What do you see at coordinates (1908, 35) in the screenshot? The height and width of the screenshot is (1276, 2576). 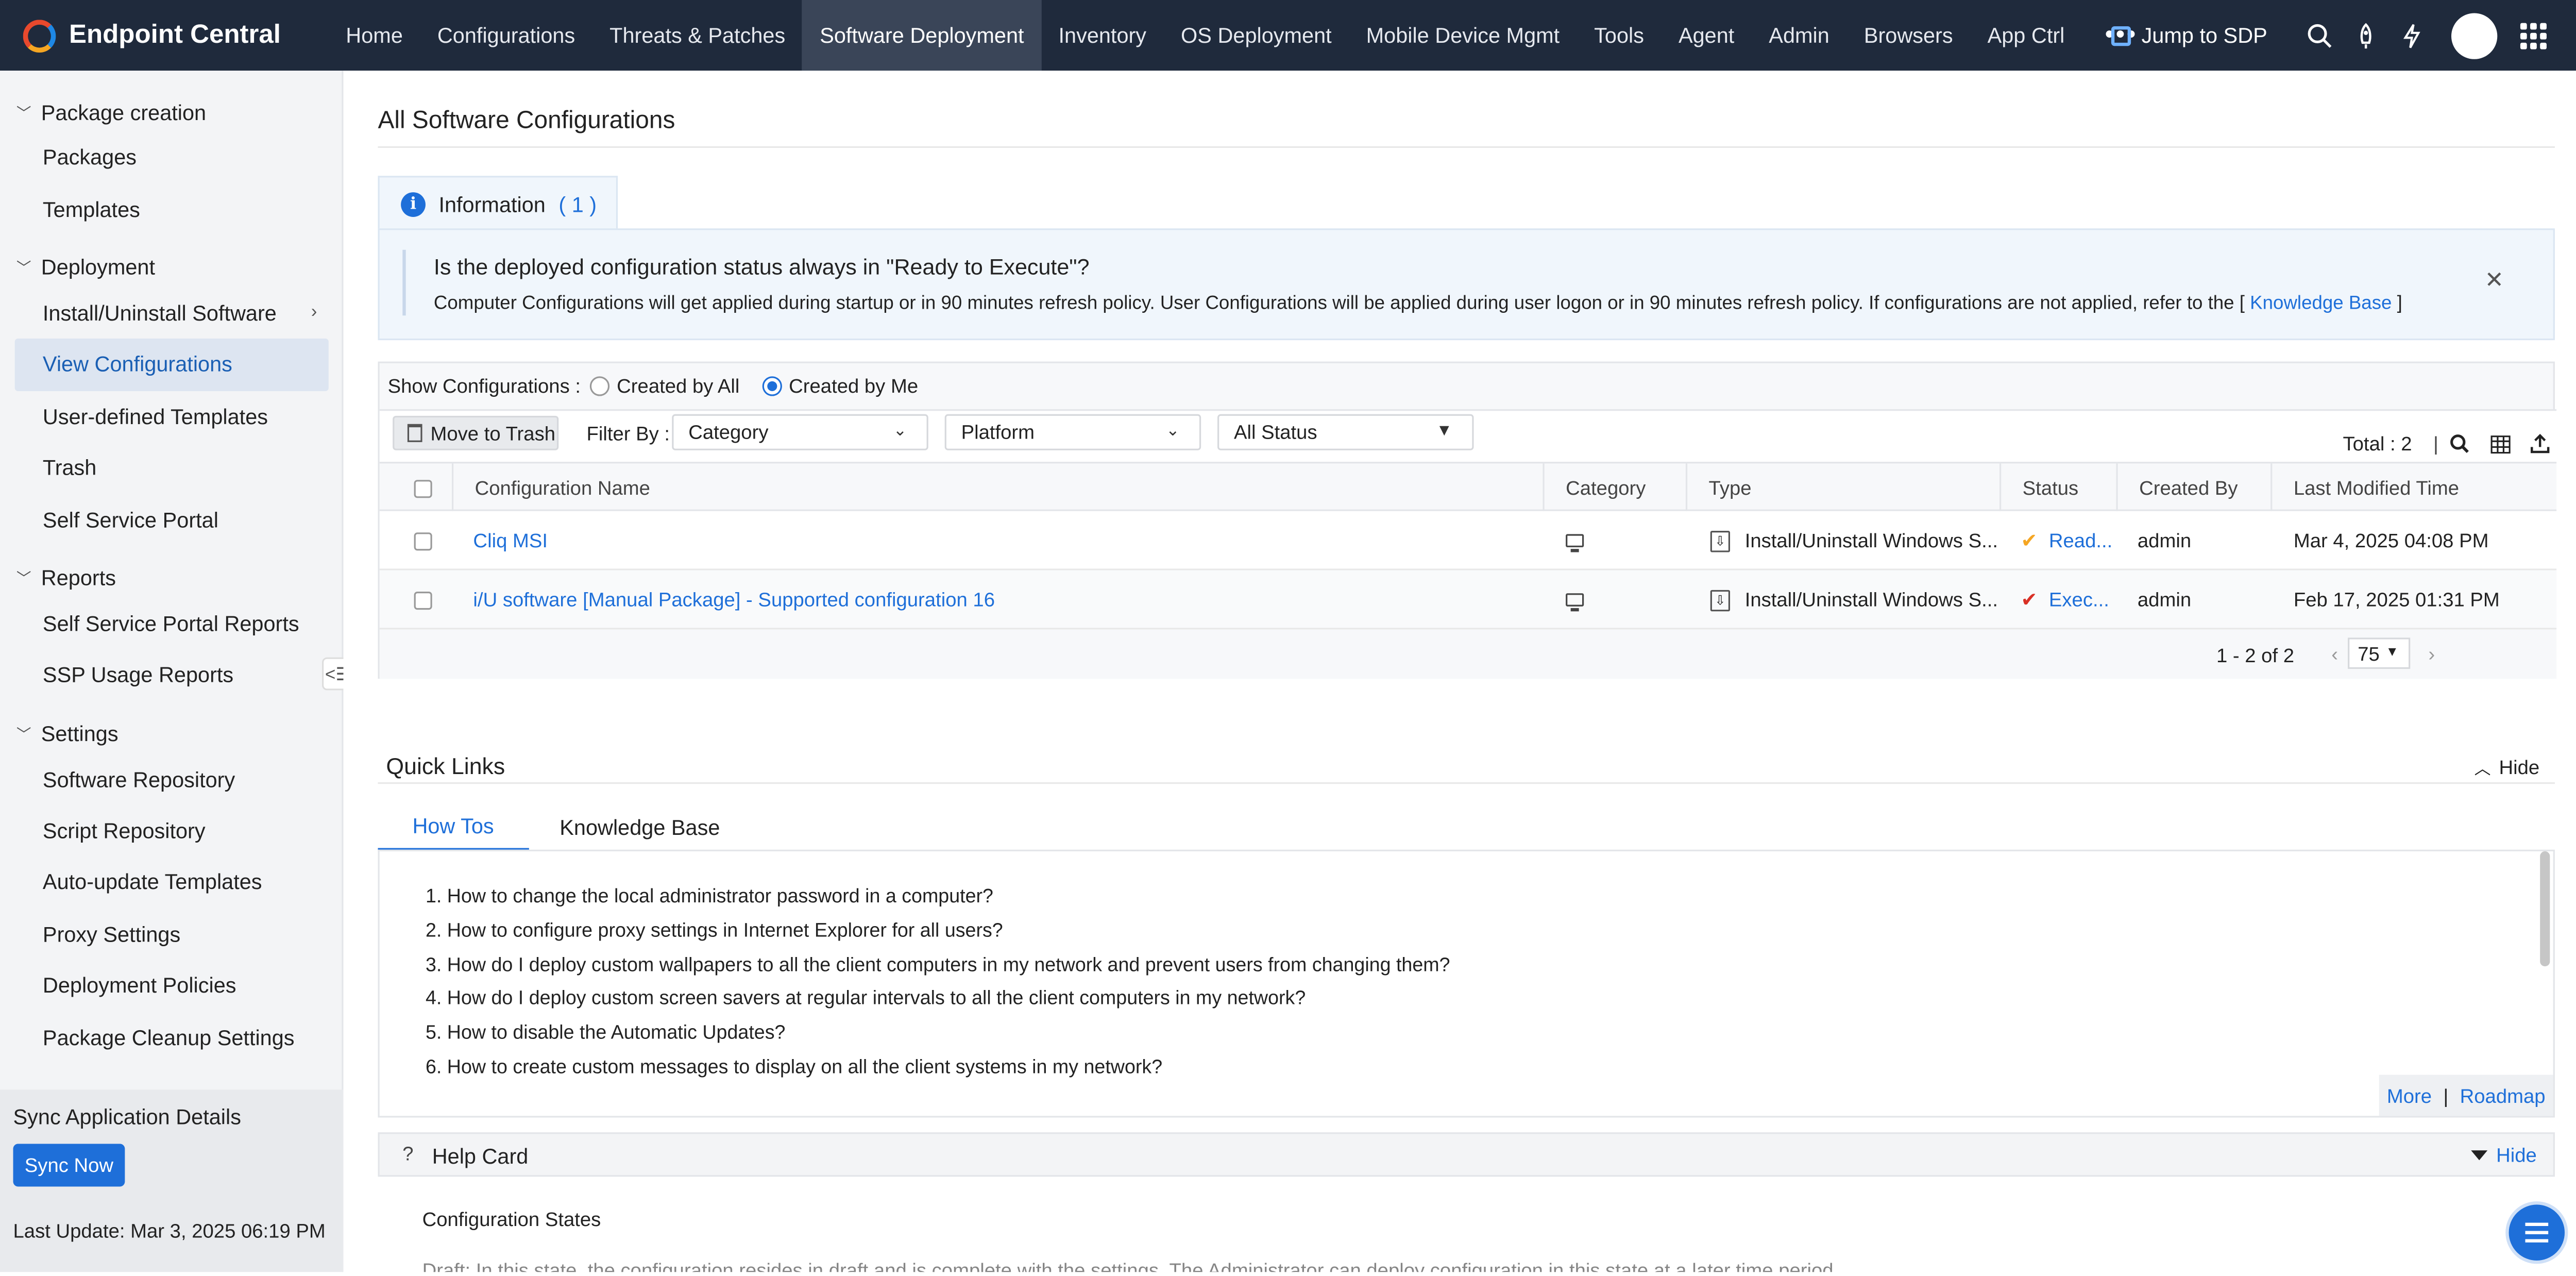 I see `nav-browsers: Browsers` at bounding box center [1908, 35].